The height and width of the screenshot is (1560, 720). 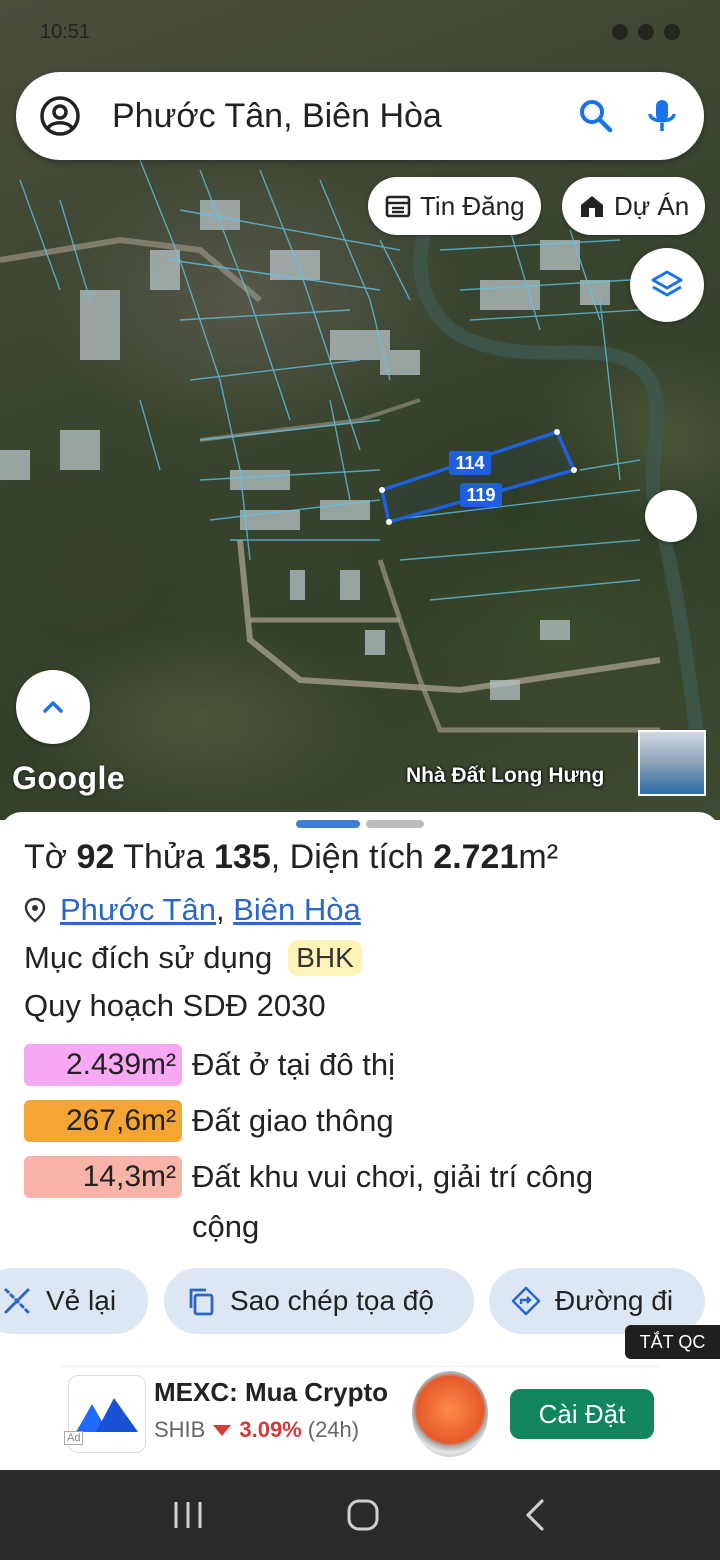 What do you see at coordinates (271, 1392) in the screenshot?
I see `ad-app-name: MEXC: Mua Crypto` at bounding box center [271, 1392].